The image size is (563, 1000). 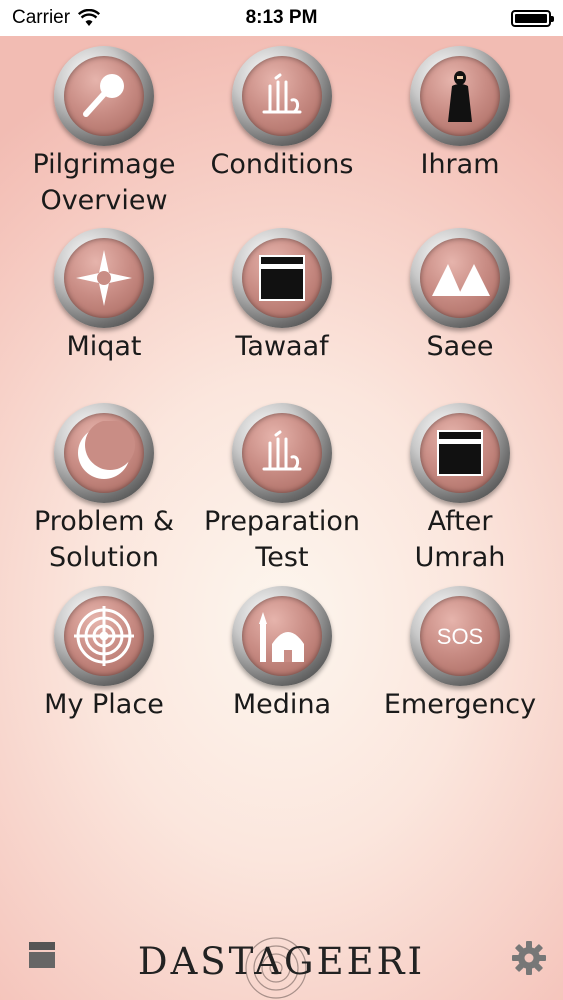 I want to click on tile-emergency: SOS Emergency, so click(x=460, y=654).